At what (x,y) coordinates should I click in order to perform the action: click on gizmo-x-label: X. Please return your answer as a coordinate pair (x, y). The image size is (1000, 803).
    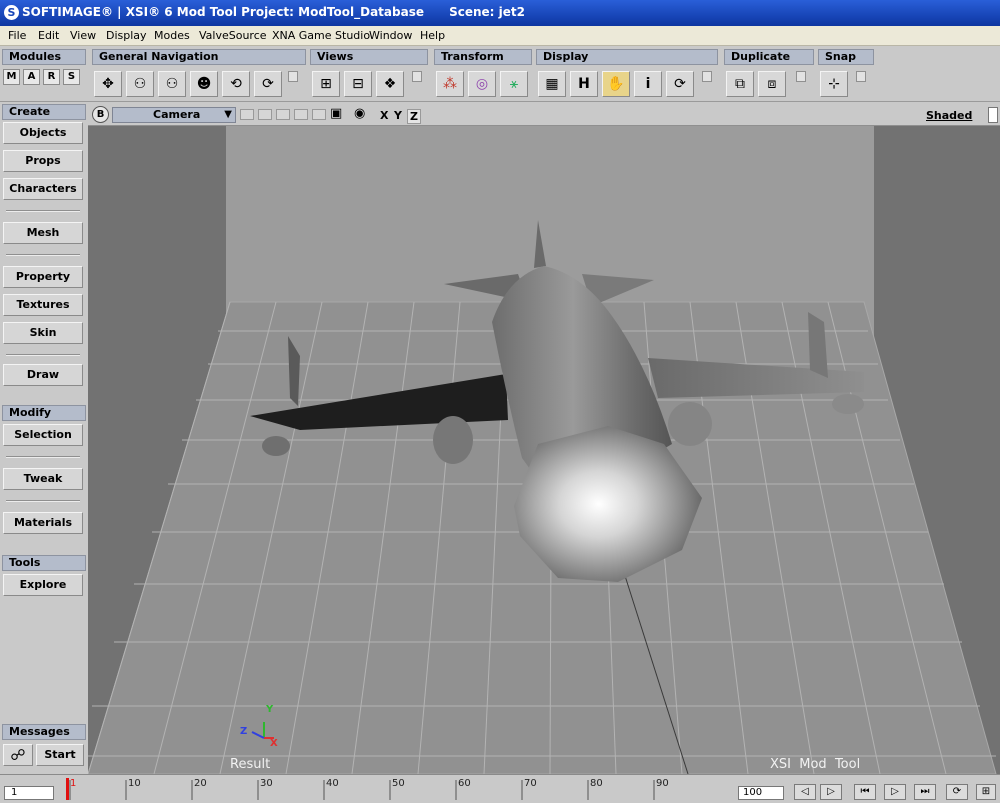
    Looking at the image, I should click on (274, 743).